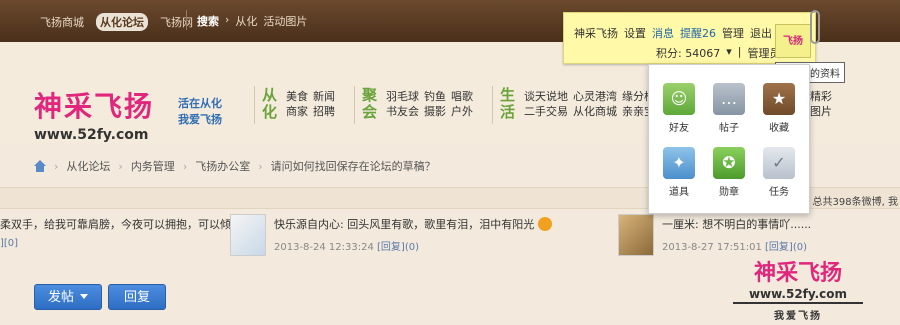 Image resolution: width=900 pixels, height=325 pixels. I want to click on feed-text: 柔双手，给我可靠肩膀，今夜可以拥抱，可以倾, so click(115, 224).